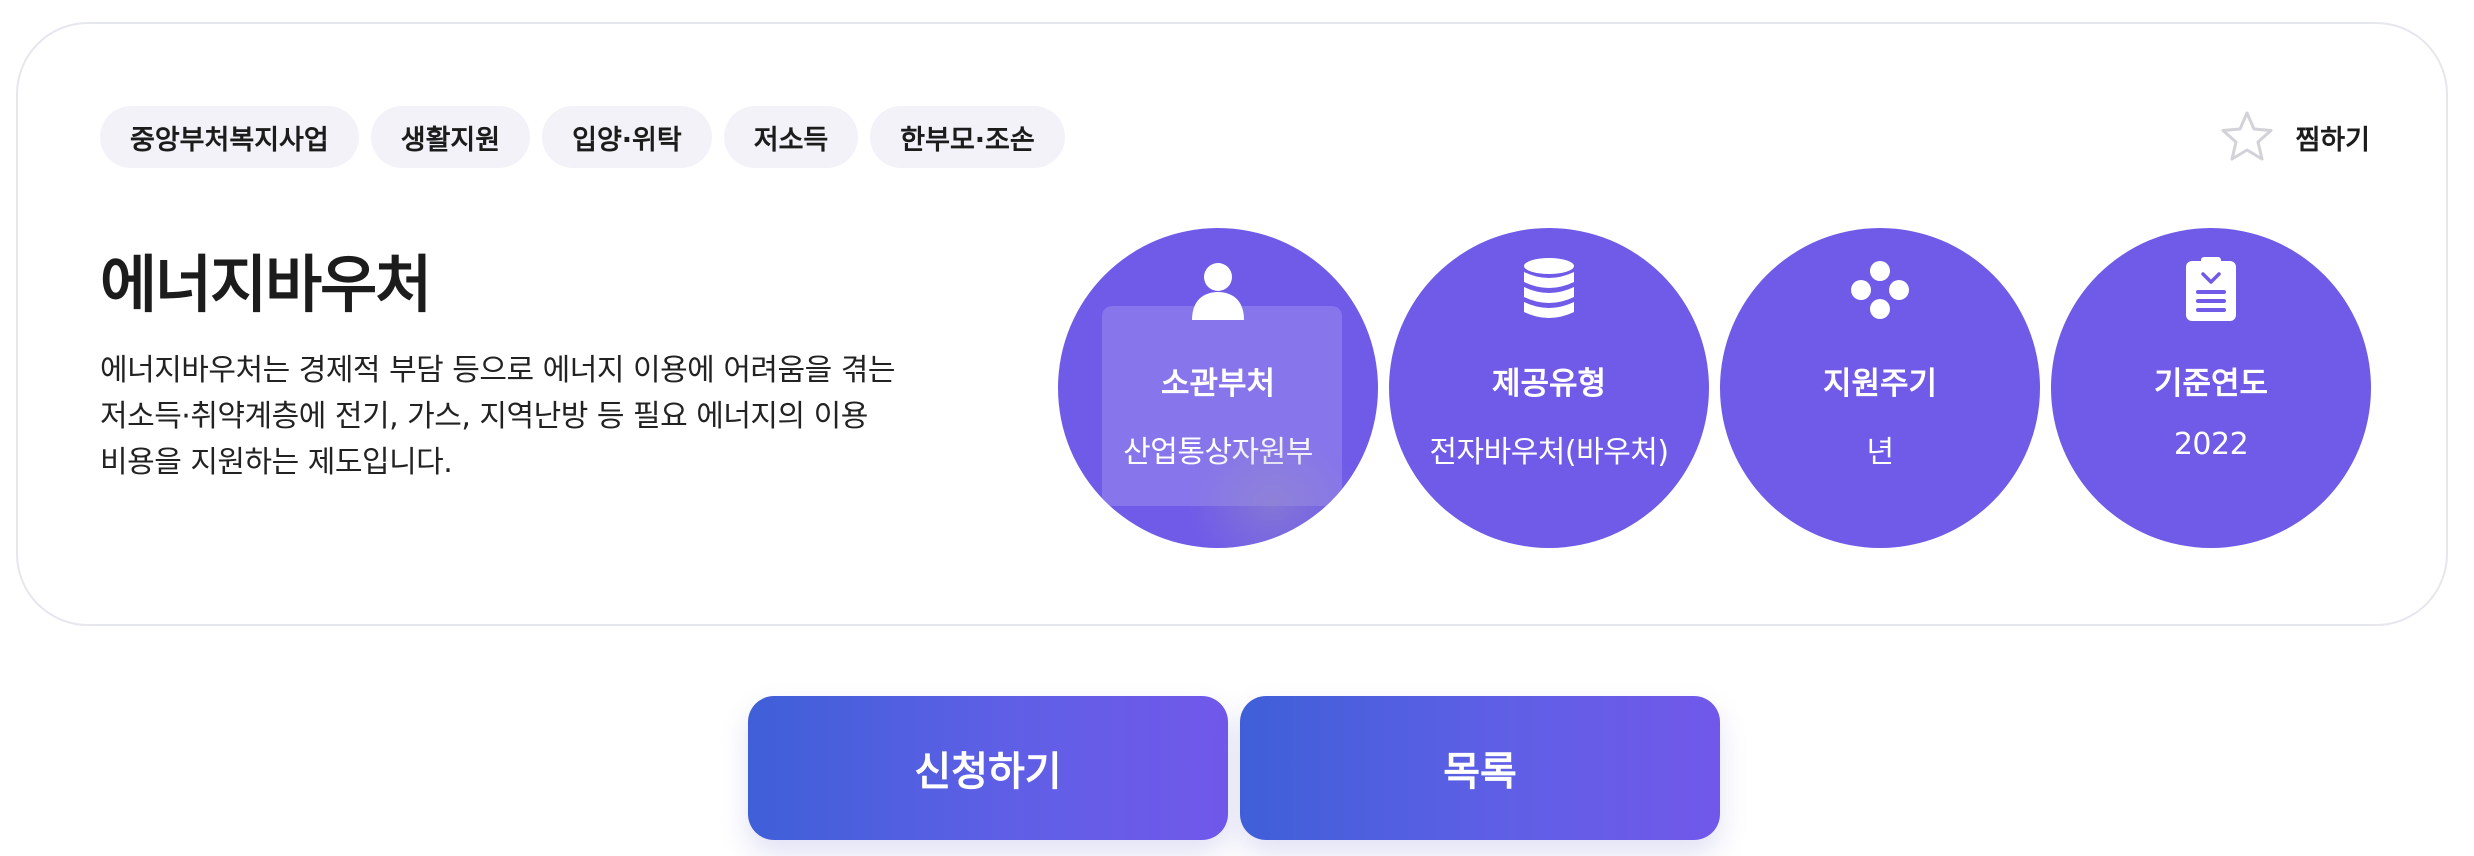  What do you see at coordinates (229, 137) in the screenshot?
I see `tag: 중앙부처복지사업` at bounding box center [229, 137].